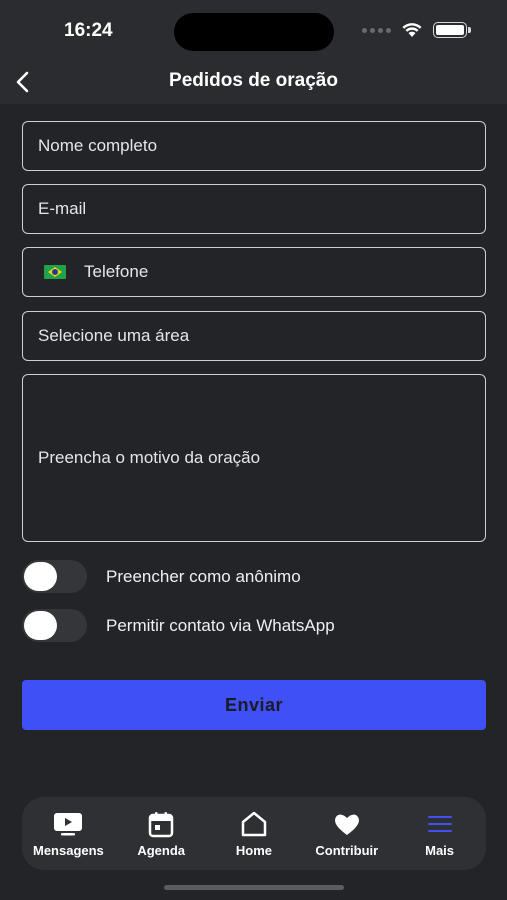 Image resolution: width=507 pixels, height=900 pixels. Describe the element at coordinates (346, 824) in the screenshot. I see `heart-icon` at that location.